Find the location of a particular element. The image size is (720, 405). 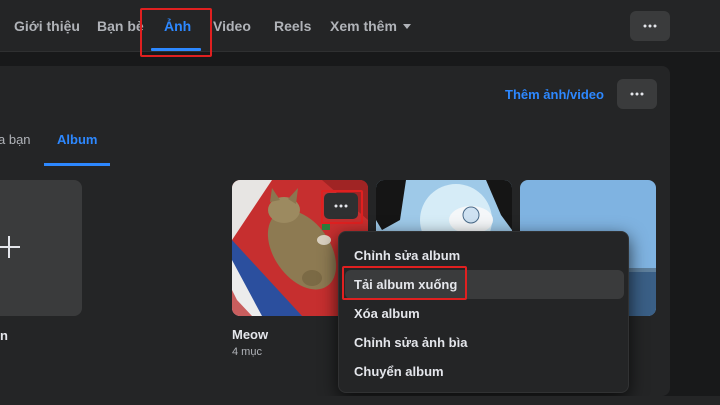

album-title: Meow is located at coordinates (250, 334).